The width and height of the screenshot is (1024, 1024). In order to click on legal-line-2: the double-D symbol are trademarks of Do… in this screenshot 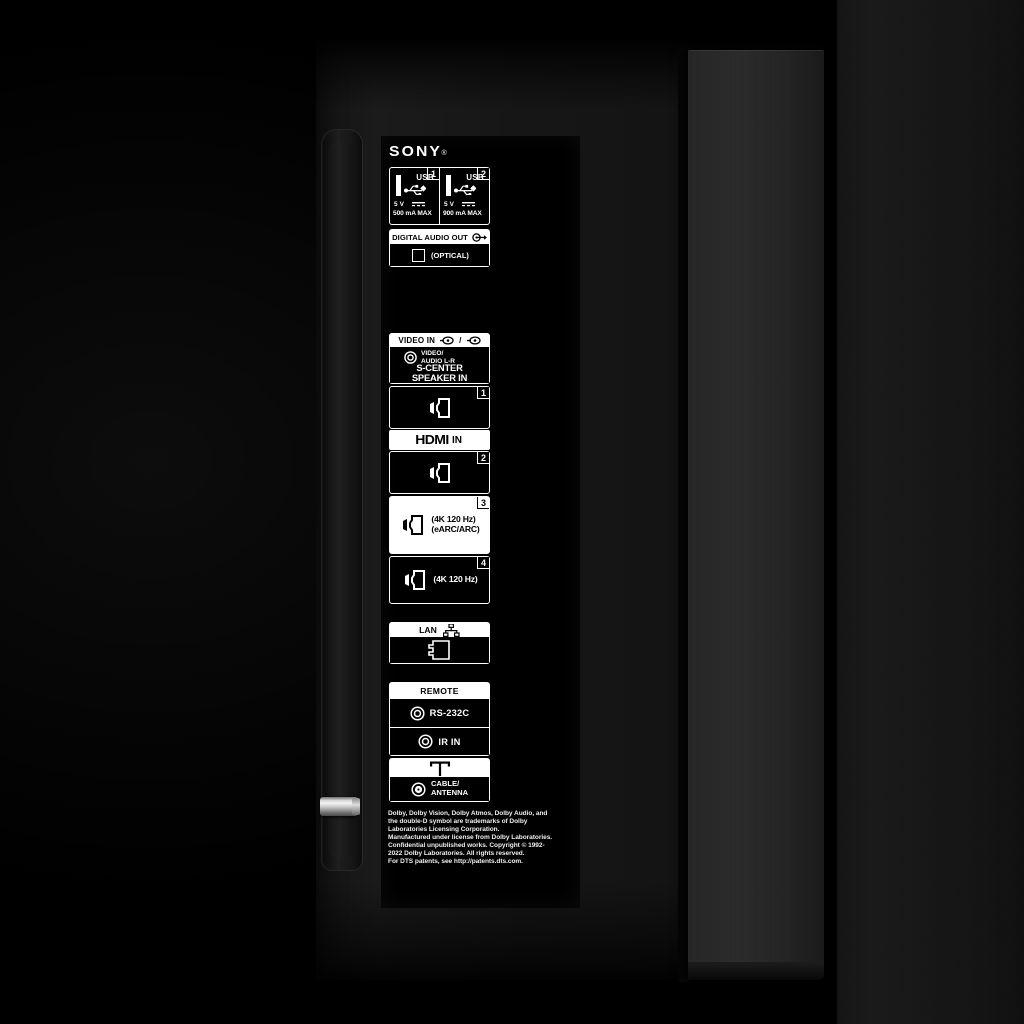, I will do `click(458, 821)`.